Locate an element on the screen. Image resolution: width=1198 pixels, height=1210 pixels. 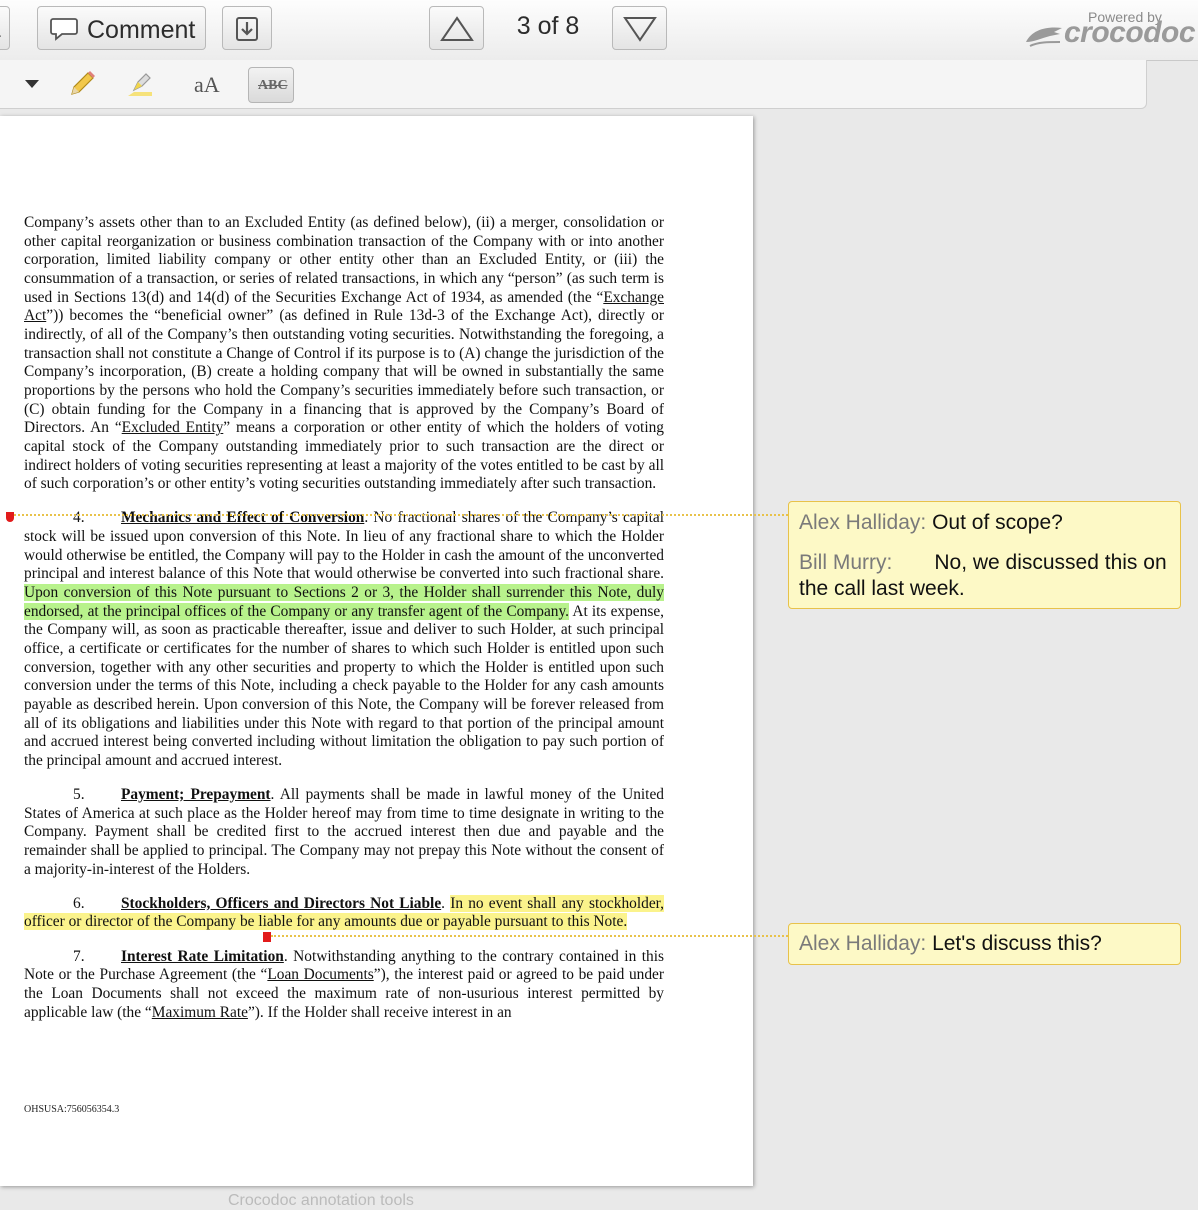
strikethrough-button: ABC is located at coordinates (271, 85).